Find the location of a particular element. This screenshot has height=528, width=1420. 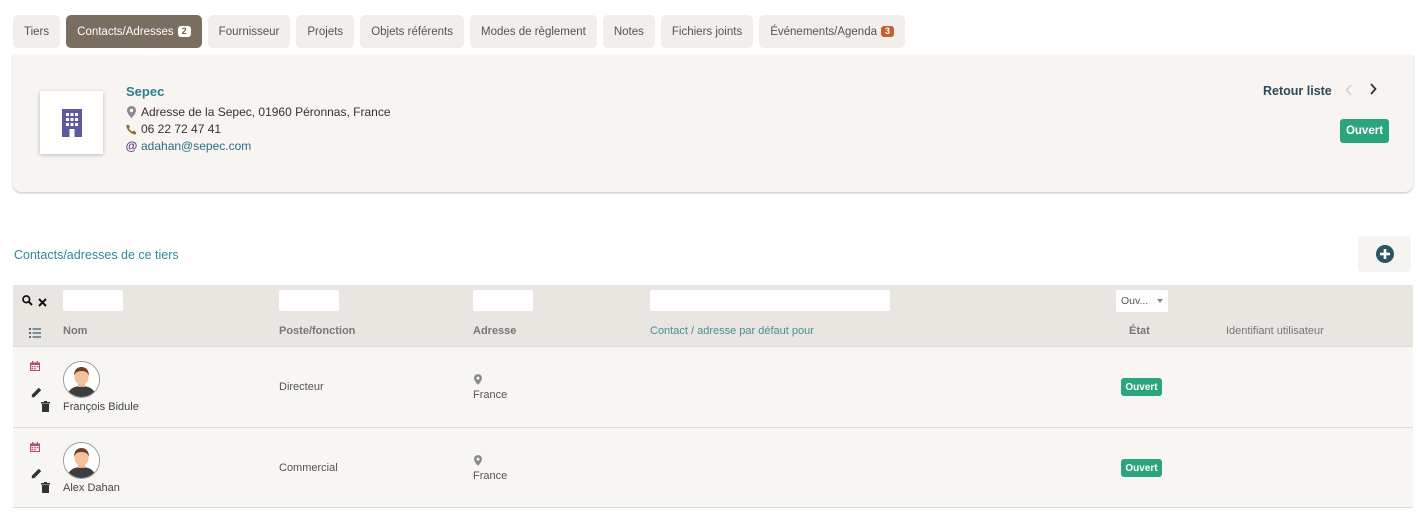

list-columns-icon is located at coordinates (35, 334).